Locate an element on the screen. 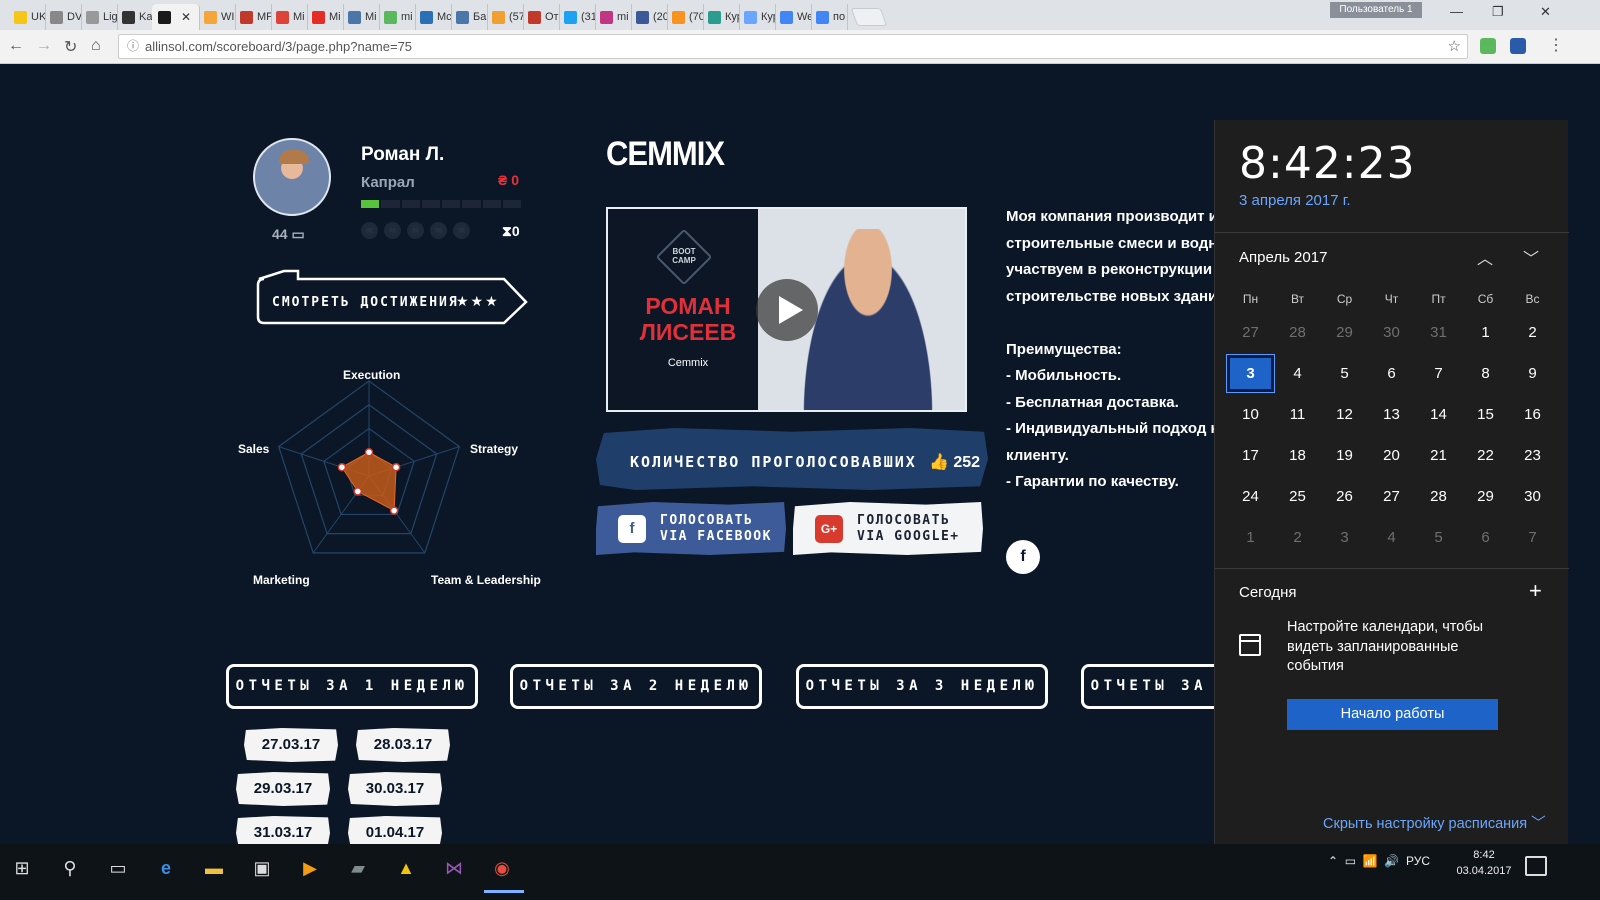  edge-icon: e is located at coordinates (166, 868).